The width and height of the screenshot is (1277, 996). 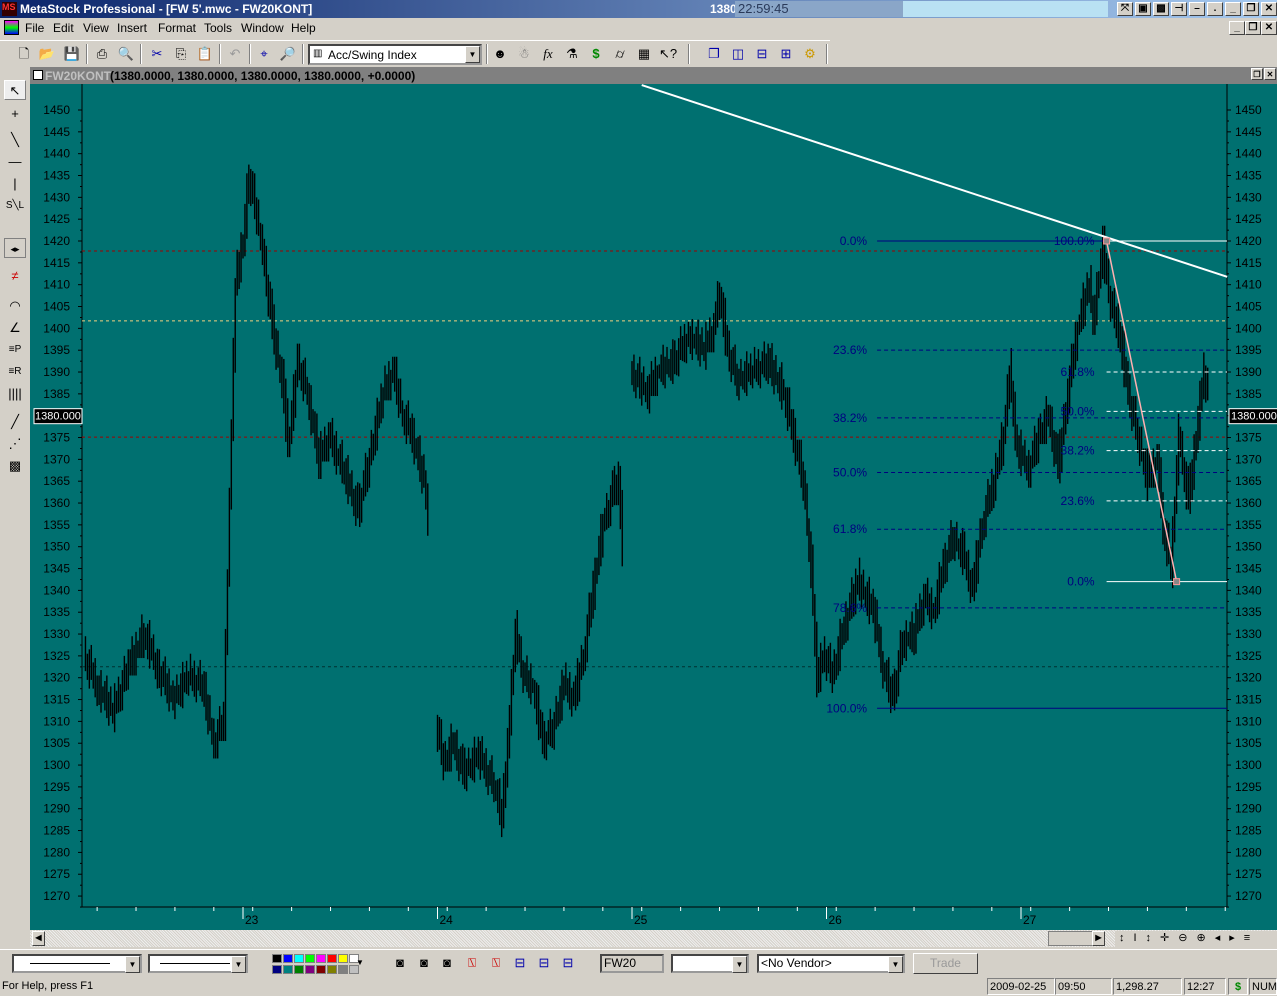 What do you see at coordinates (786, 54) in the screenshot?
I see `tile-grid-icon: ⊞` at bounding box center [786, 54].